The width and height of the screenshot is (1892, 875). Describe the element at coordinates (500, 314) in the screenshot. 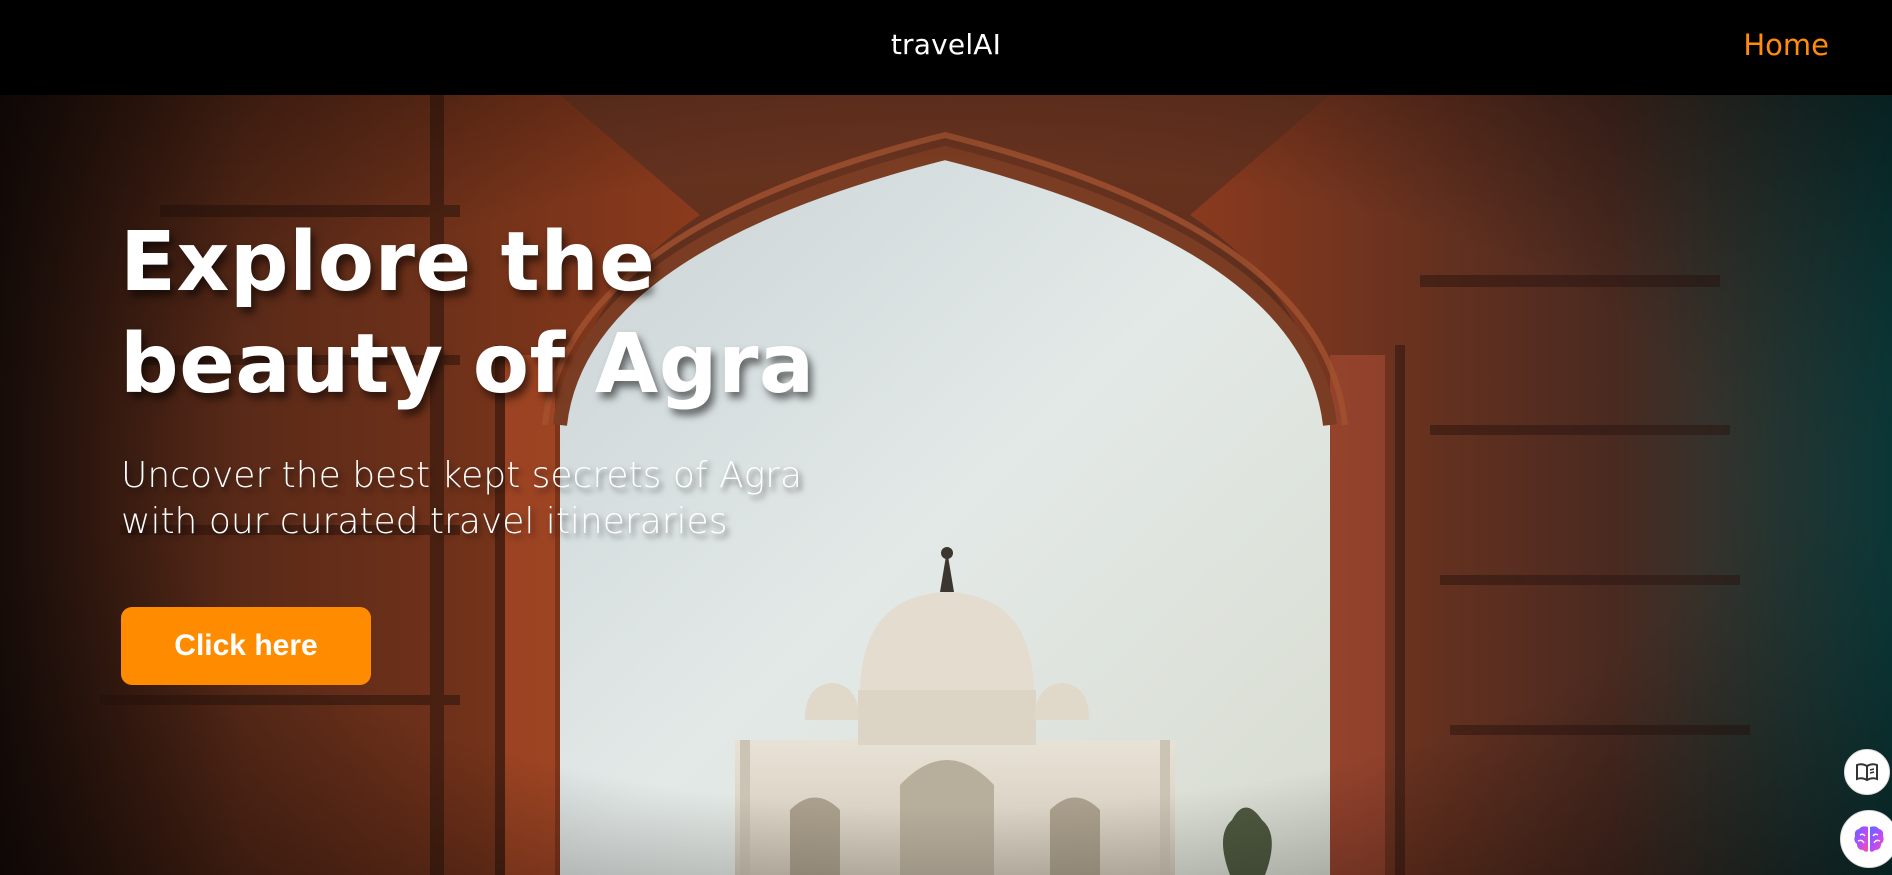

I see `hero-headline: Explore the beauty of Agra` at that location.